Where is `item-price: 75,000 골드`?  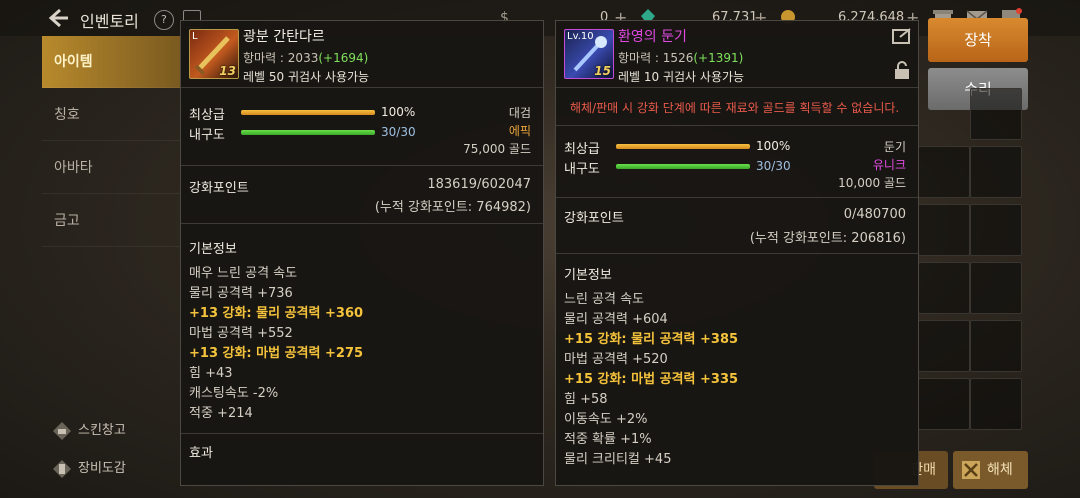
item-price: 75,000 골드 is located at coordinates (497, 149).